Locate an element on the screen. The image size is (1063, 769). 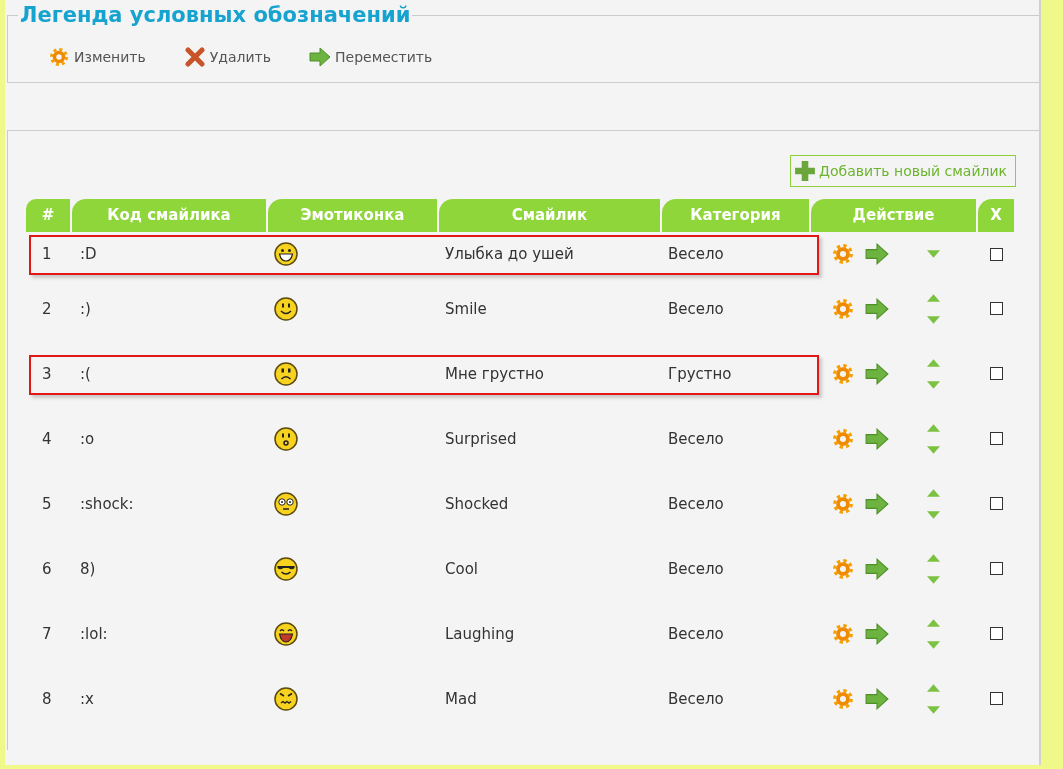
smiley-name: Mad is located at coordinates (461, 698).